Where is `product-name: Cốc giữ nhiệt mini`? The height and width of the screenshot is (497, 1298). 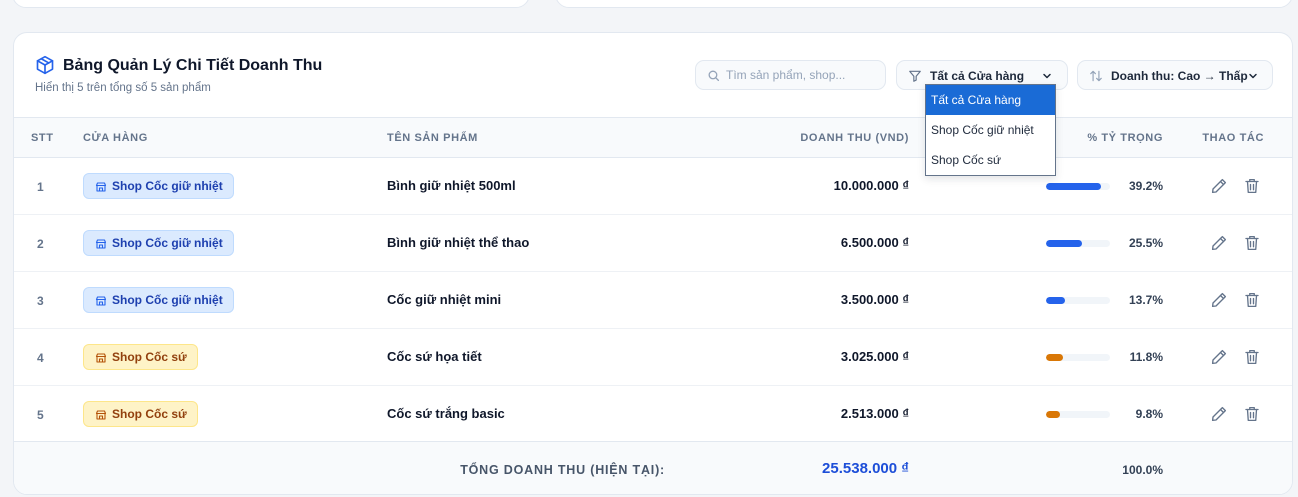 product-name: Cốc giữ nhiệt mini is located at coordinates (444, 299).